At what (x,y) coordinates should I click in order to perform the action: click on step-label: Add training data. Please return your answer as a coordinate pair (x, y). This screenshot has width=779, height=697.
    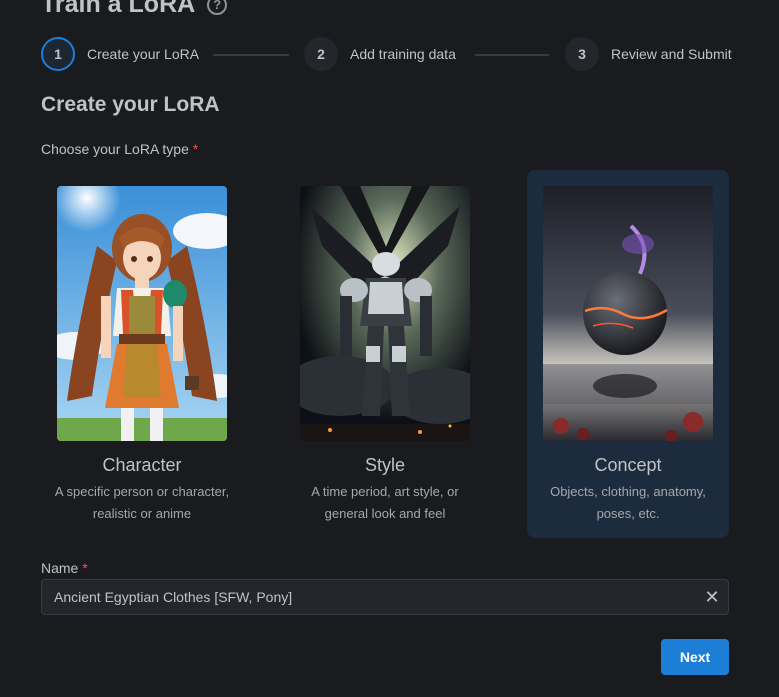
    Looking at the image, I should click on (403, 54).